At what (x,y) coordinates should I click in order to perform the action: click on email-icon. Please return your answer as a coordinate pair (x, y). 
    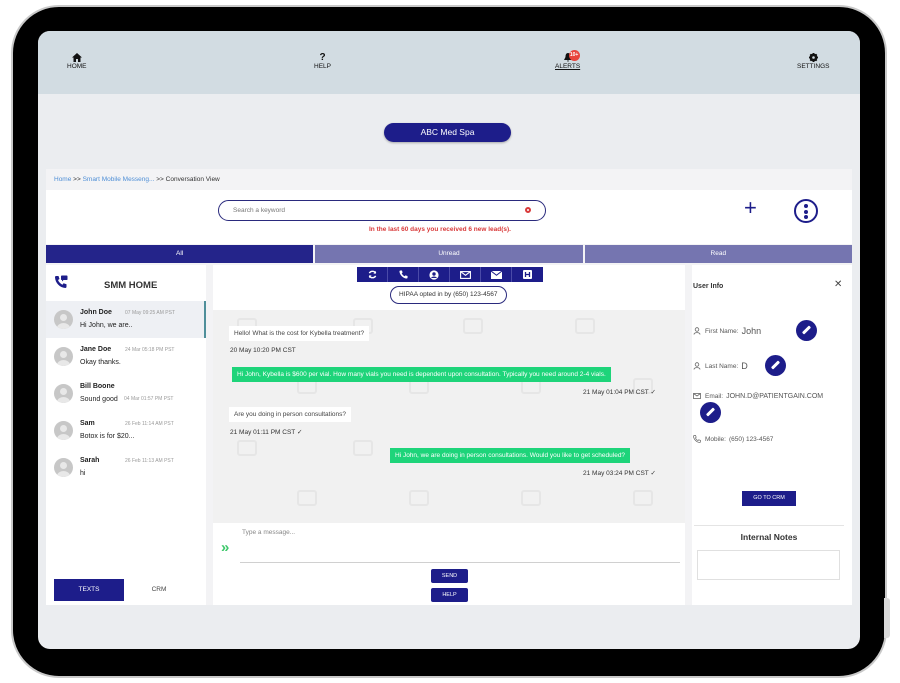
    Looking at the image, I should click on (697, 396).